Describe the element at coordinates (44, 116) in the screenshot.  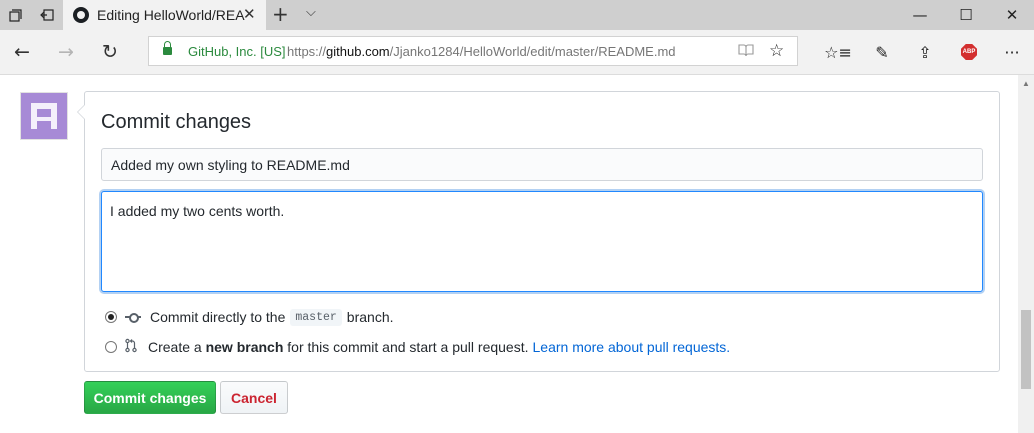
I see `avatar-identicon` at that location.